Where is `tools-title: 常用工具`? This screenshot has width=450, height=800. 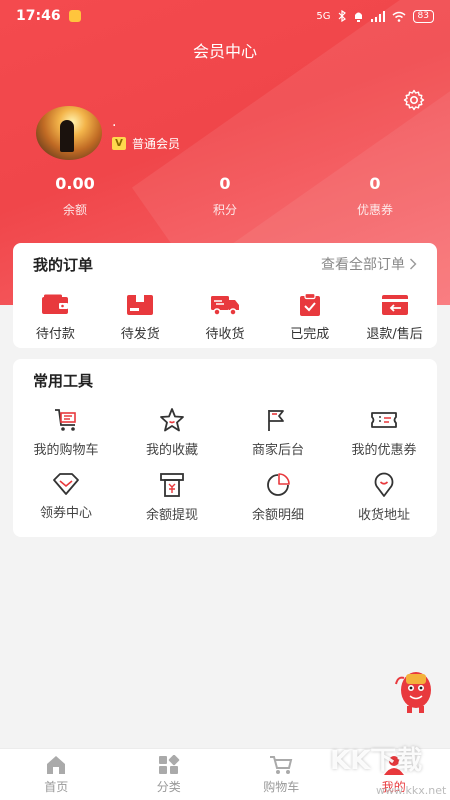 tools-title: 常用工具 is located at coordinates (63, 380).